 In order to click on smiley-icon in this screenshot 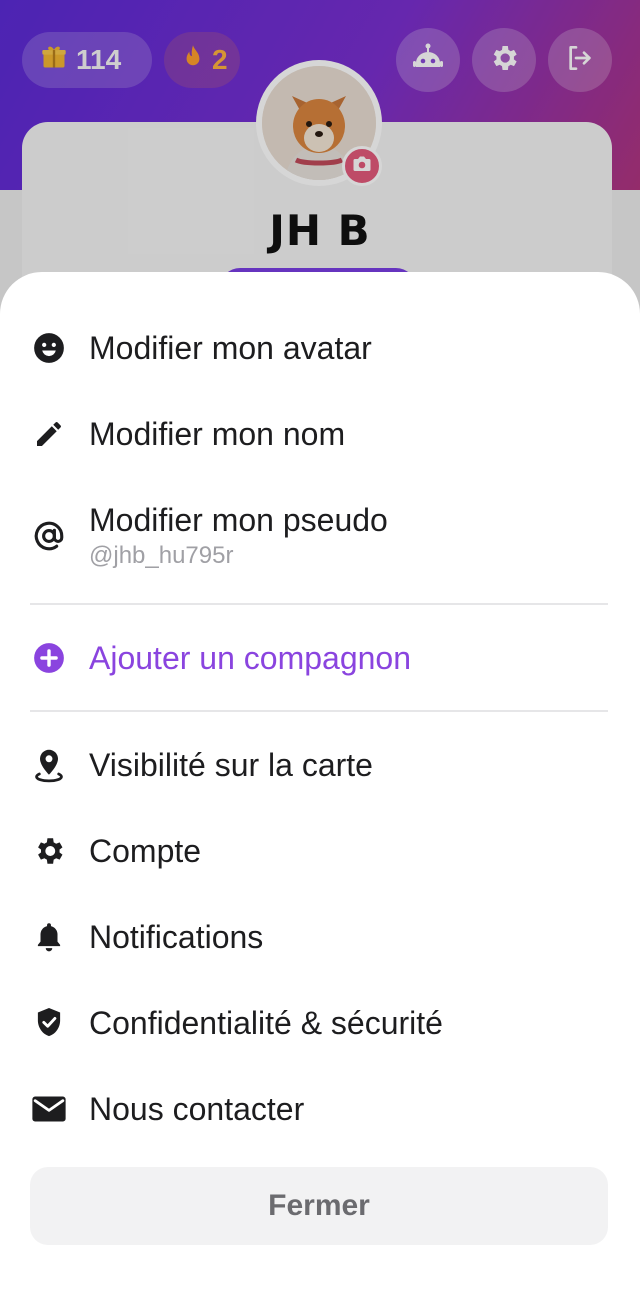, I will do `click(49, 348)`.